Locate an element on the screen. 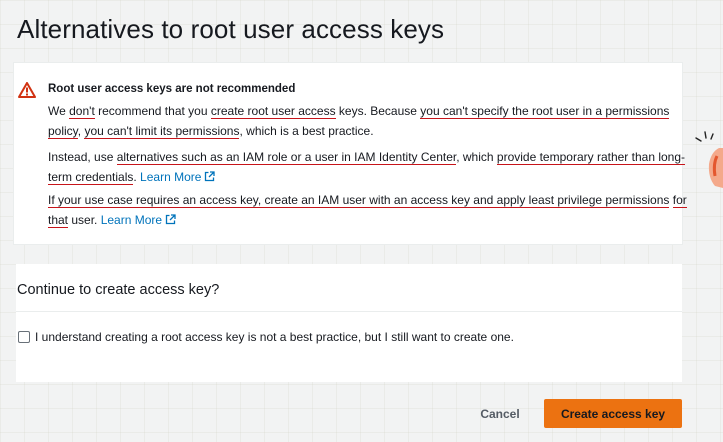 The height and width of the screenshot is (442, 723). text-segment: , which is located at coordinates (476, 157).